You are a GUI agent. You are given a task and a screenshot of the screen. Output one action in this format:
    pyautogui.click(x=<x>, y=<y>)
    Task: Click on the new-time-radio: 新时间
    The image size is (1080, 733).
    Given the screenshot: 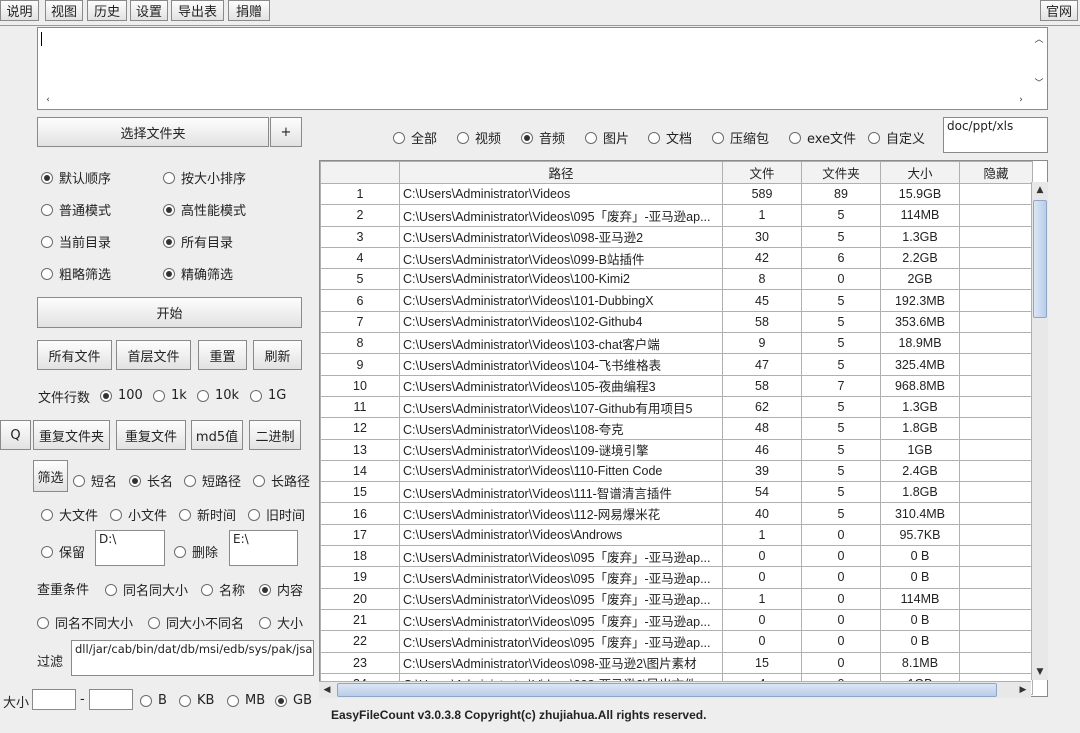 What is the action you would take?
    pyautogui.click(x=207, y=514)
    